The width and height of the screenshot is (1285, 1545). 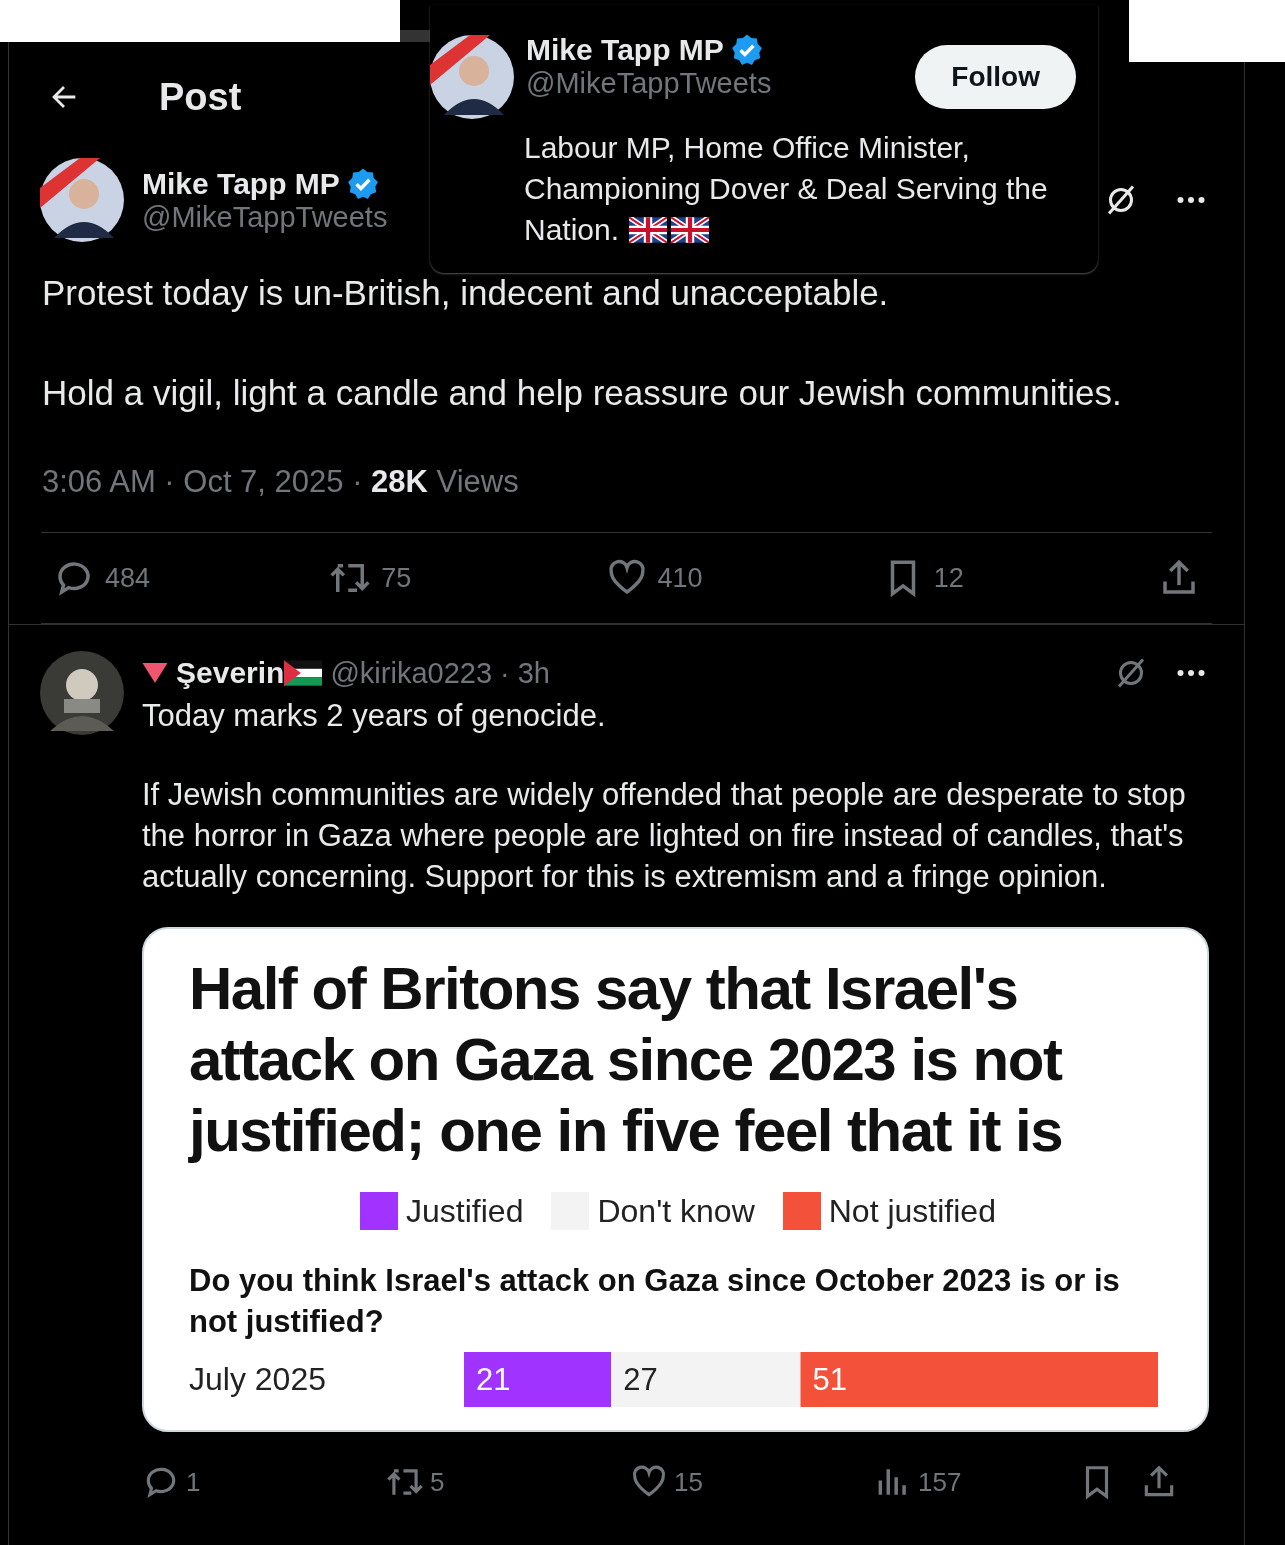 I want to click on action-count: 410, so click(x=680, y=578).